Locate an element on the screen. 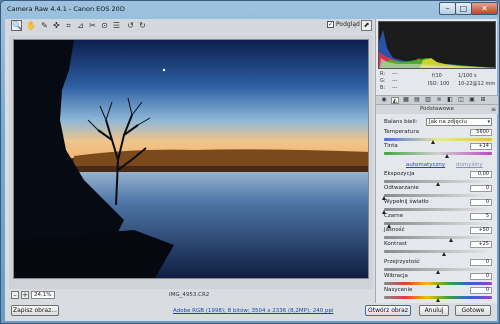 The height and width of the screenshot is (324, 500). tinta-slider-thumb is located at coordinates (446, 156).